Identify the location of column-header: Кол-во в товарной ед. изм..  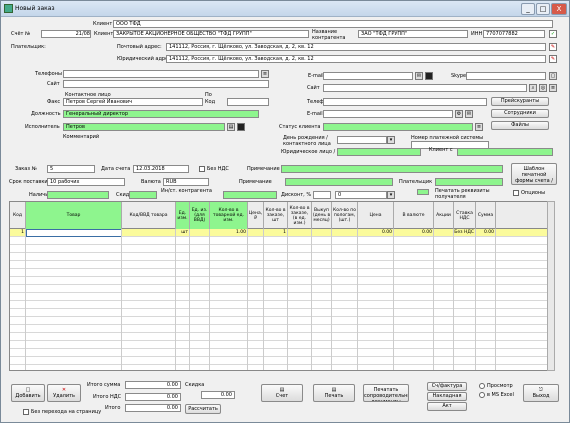
(229, 215).